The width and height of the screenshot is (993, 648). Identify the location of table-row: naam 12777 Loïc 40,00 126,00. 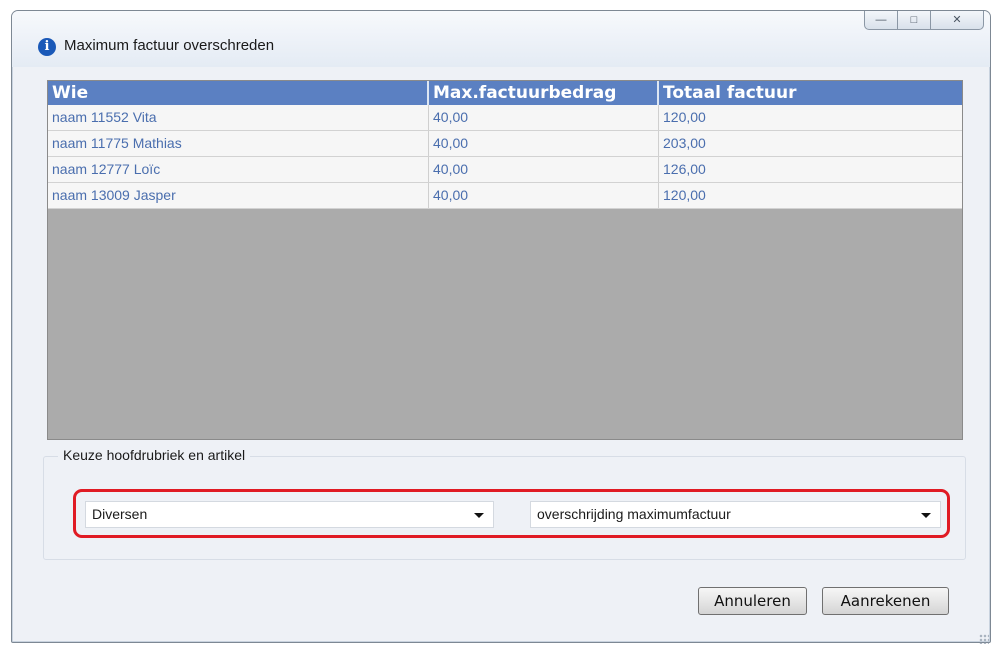
(505, 170).